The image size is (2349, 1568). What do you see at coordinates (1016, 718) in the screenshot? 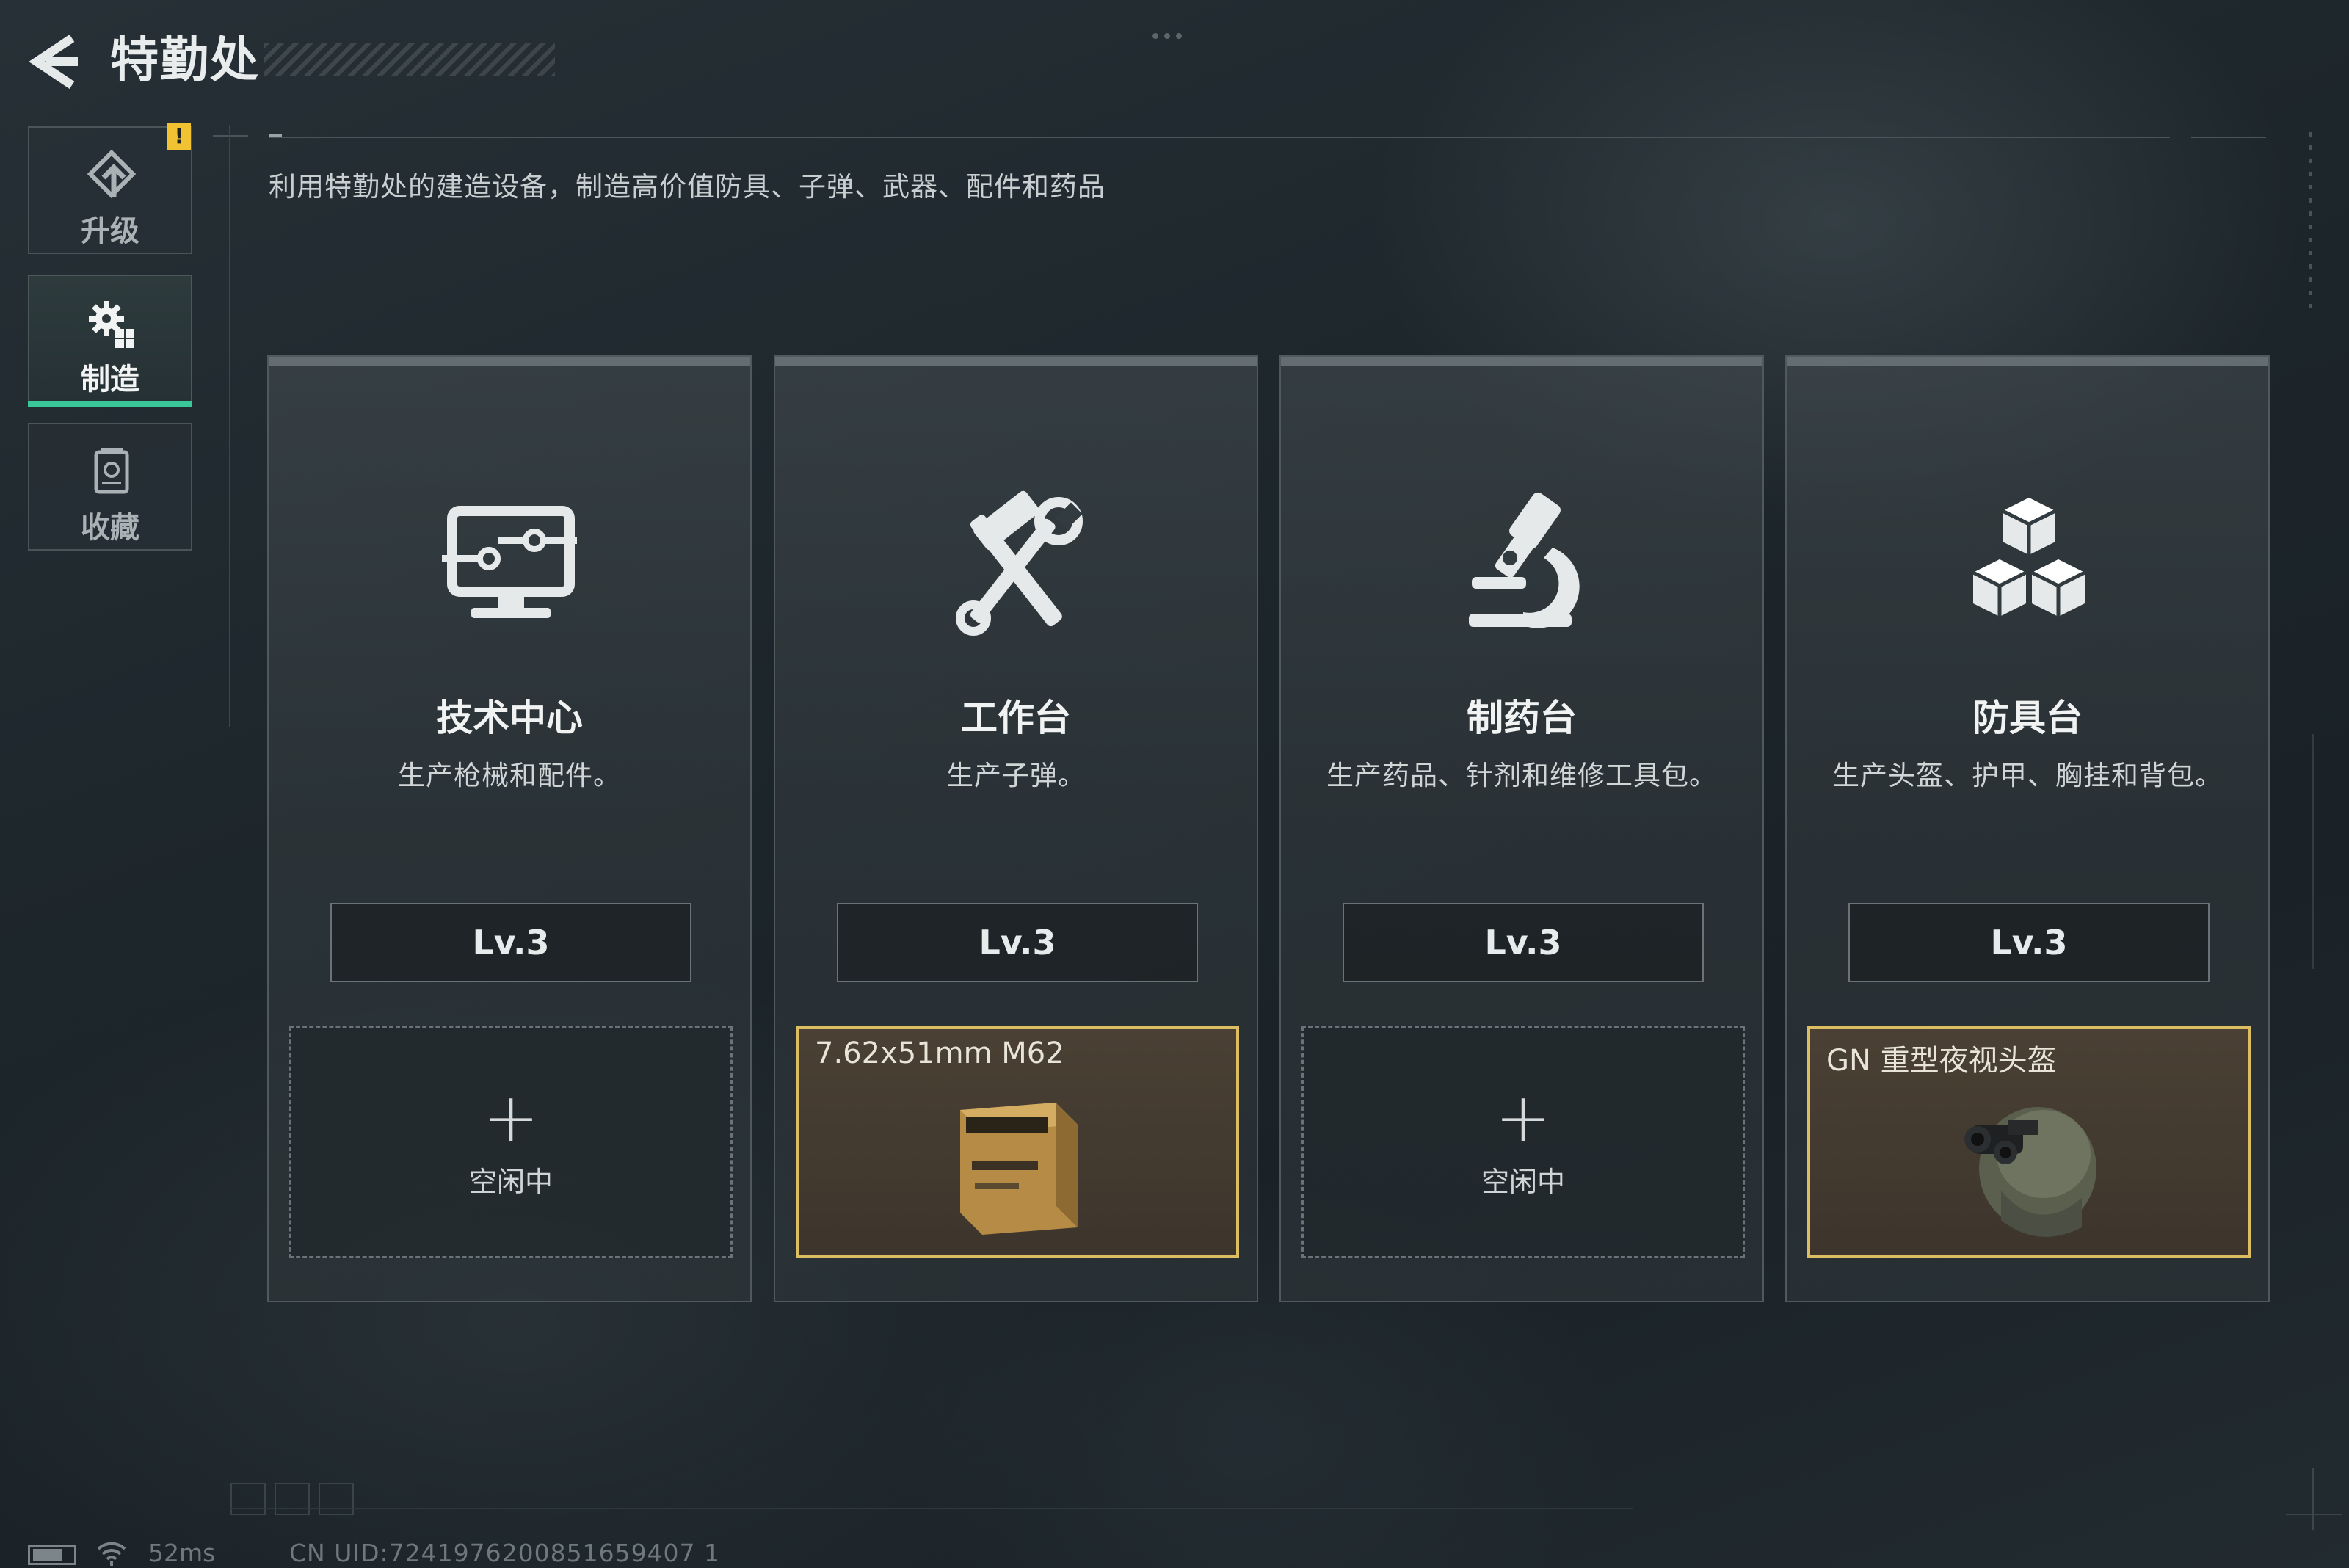
I see `station-name: 工作台` at bounding box center [1016, 718].